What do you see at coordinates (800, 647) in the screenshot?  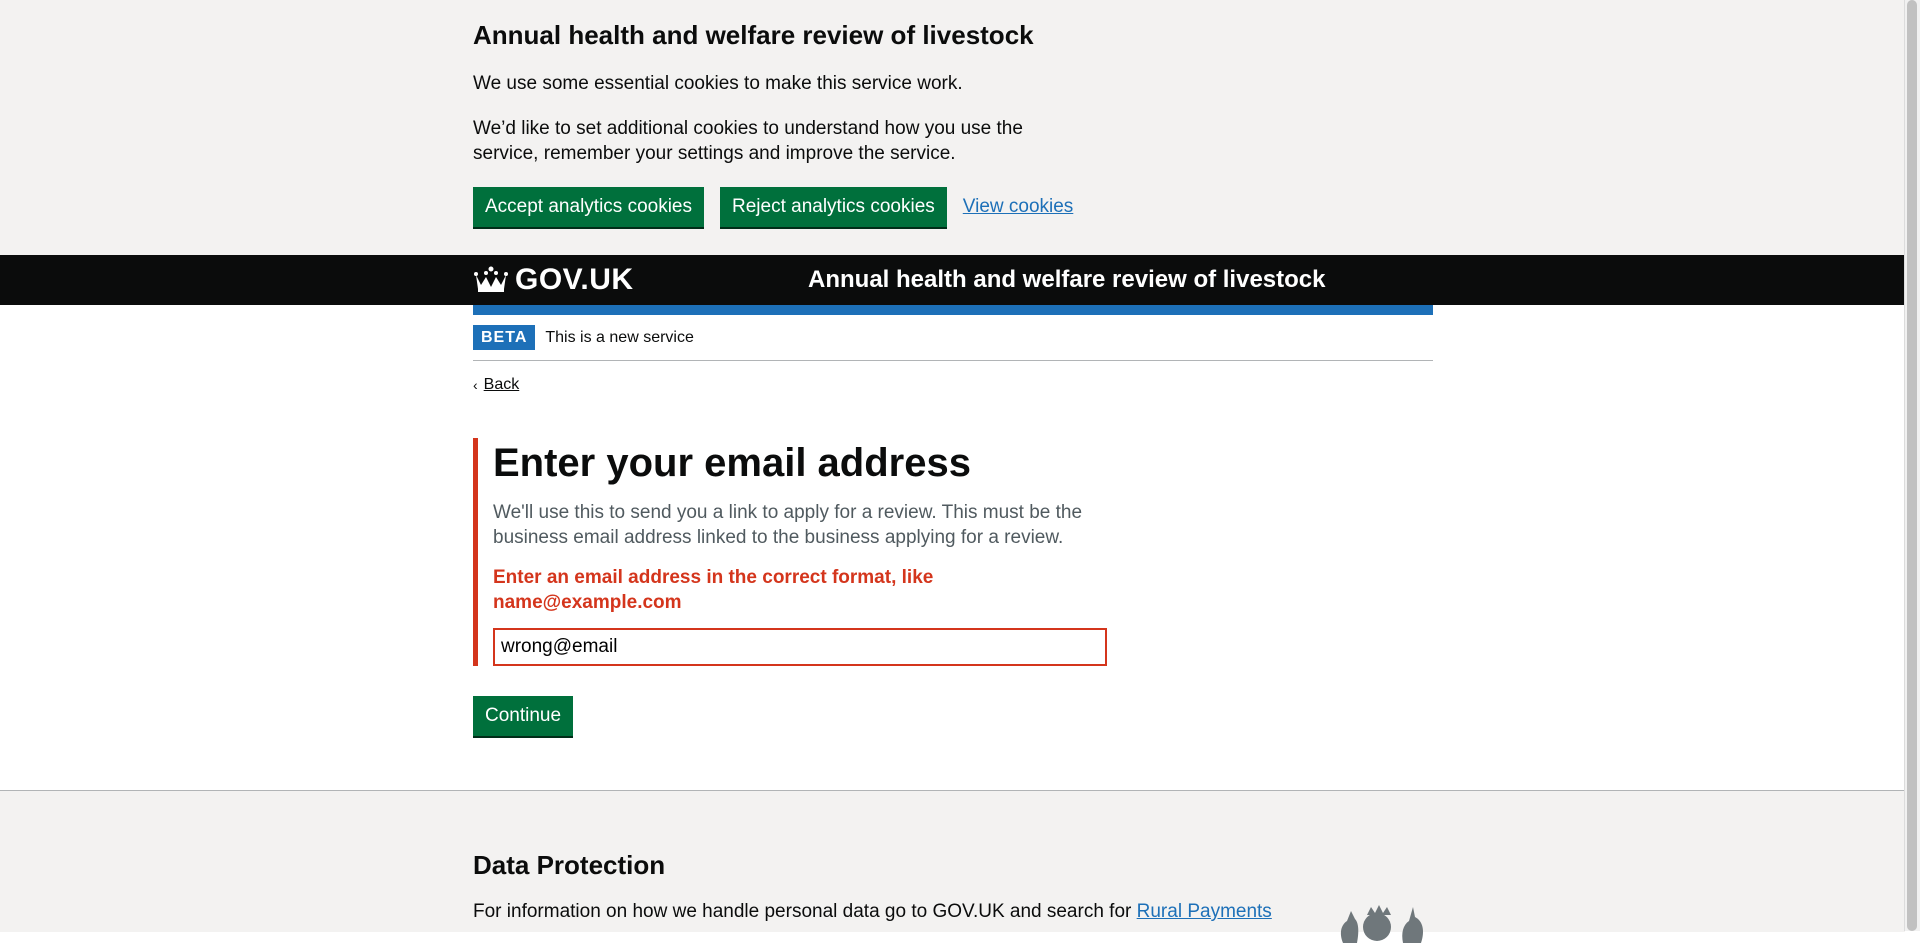 I see `email-input` at bounding box center [800, 647].